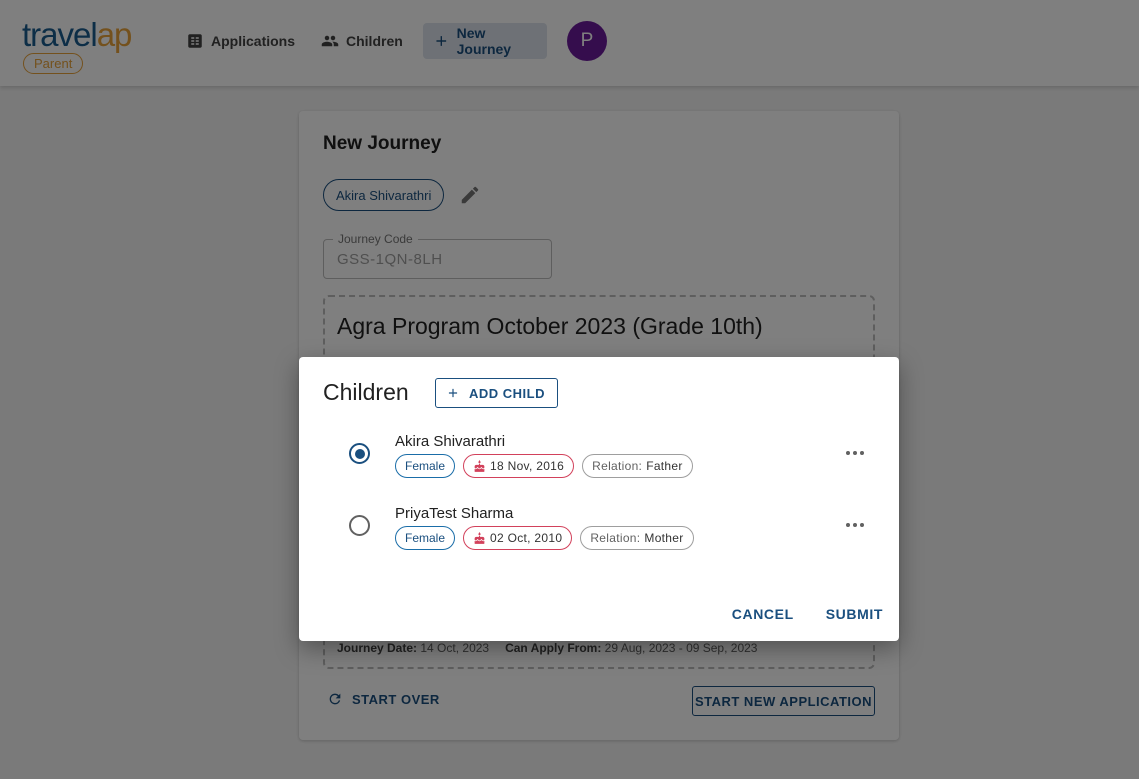 This screenshot has height=779, width=1139. Describe the element at coordinates (453, 393) in the screenshot. I see `plus-icon` at that location.